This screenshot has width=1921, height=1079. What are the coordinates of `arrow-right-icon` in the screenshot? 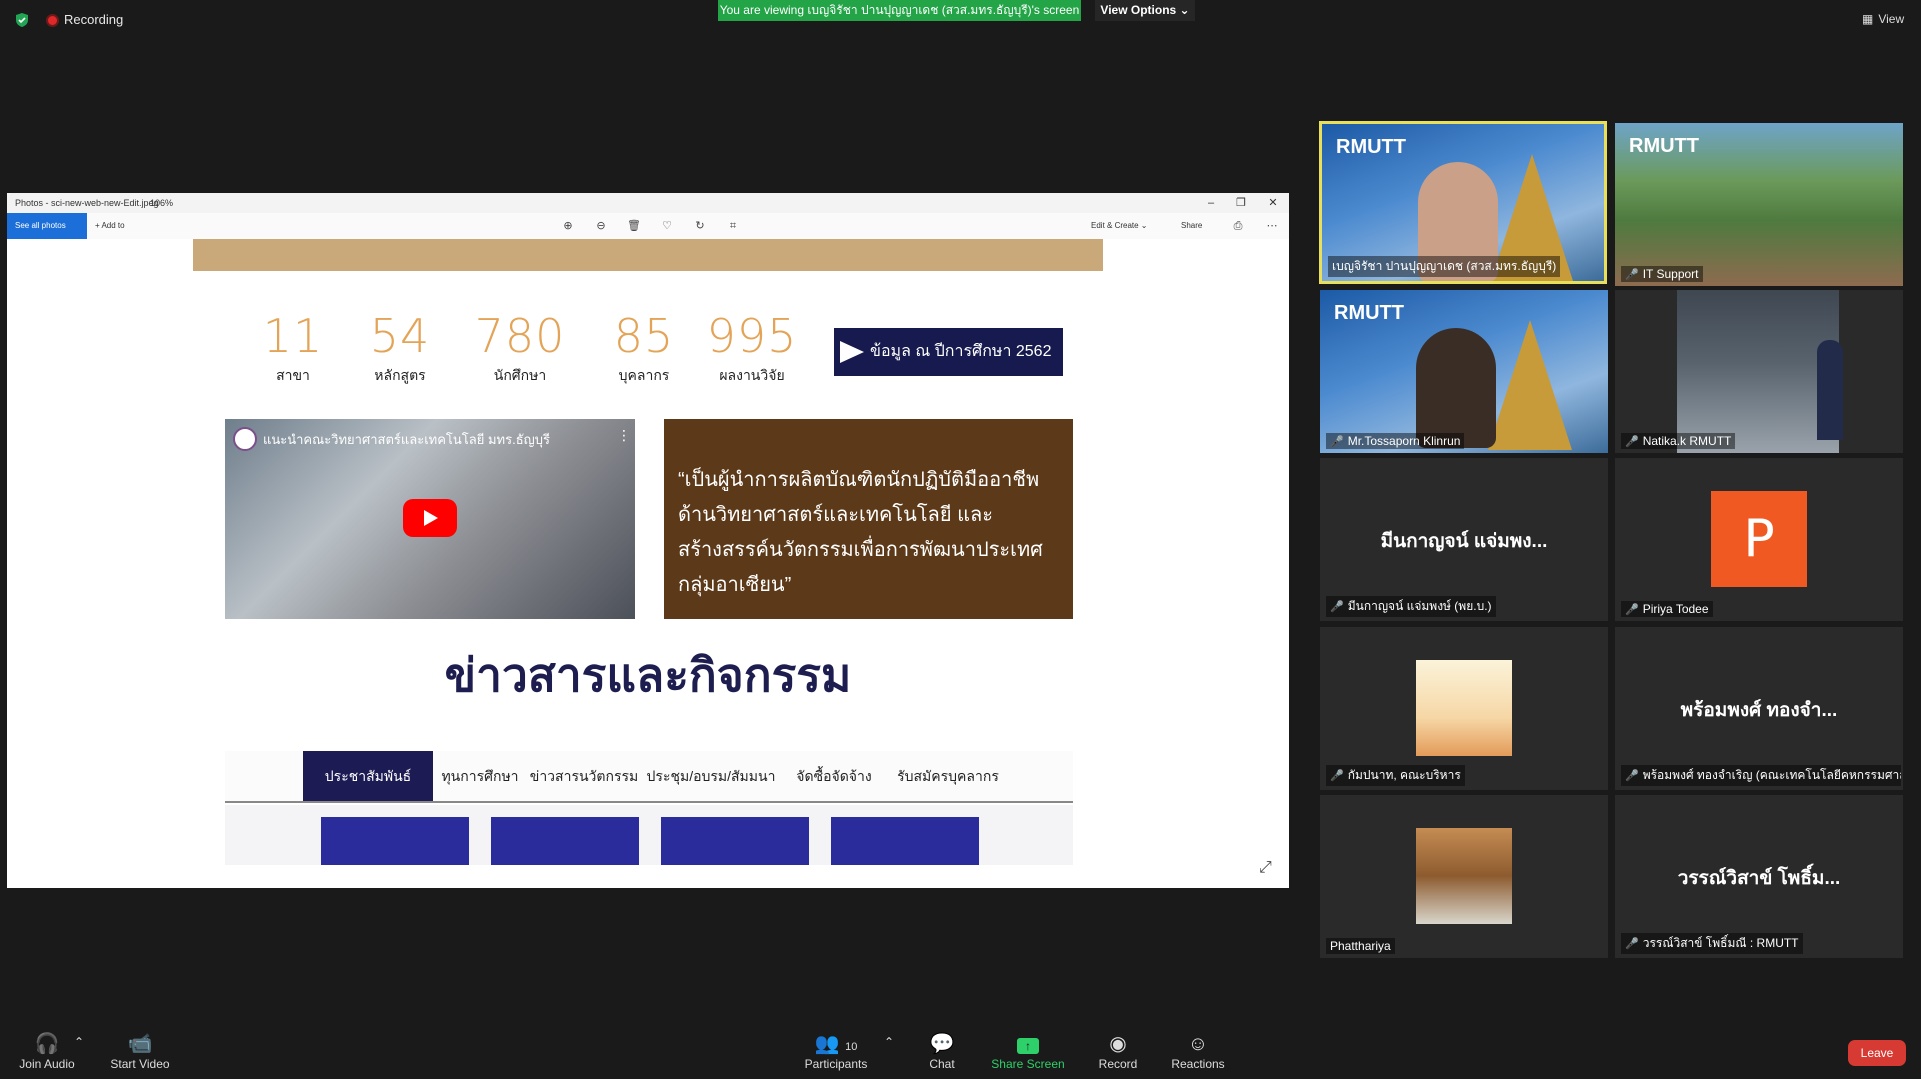 It's located at (852, 352).